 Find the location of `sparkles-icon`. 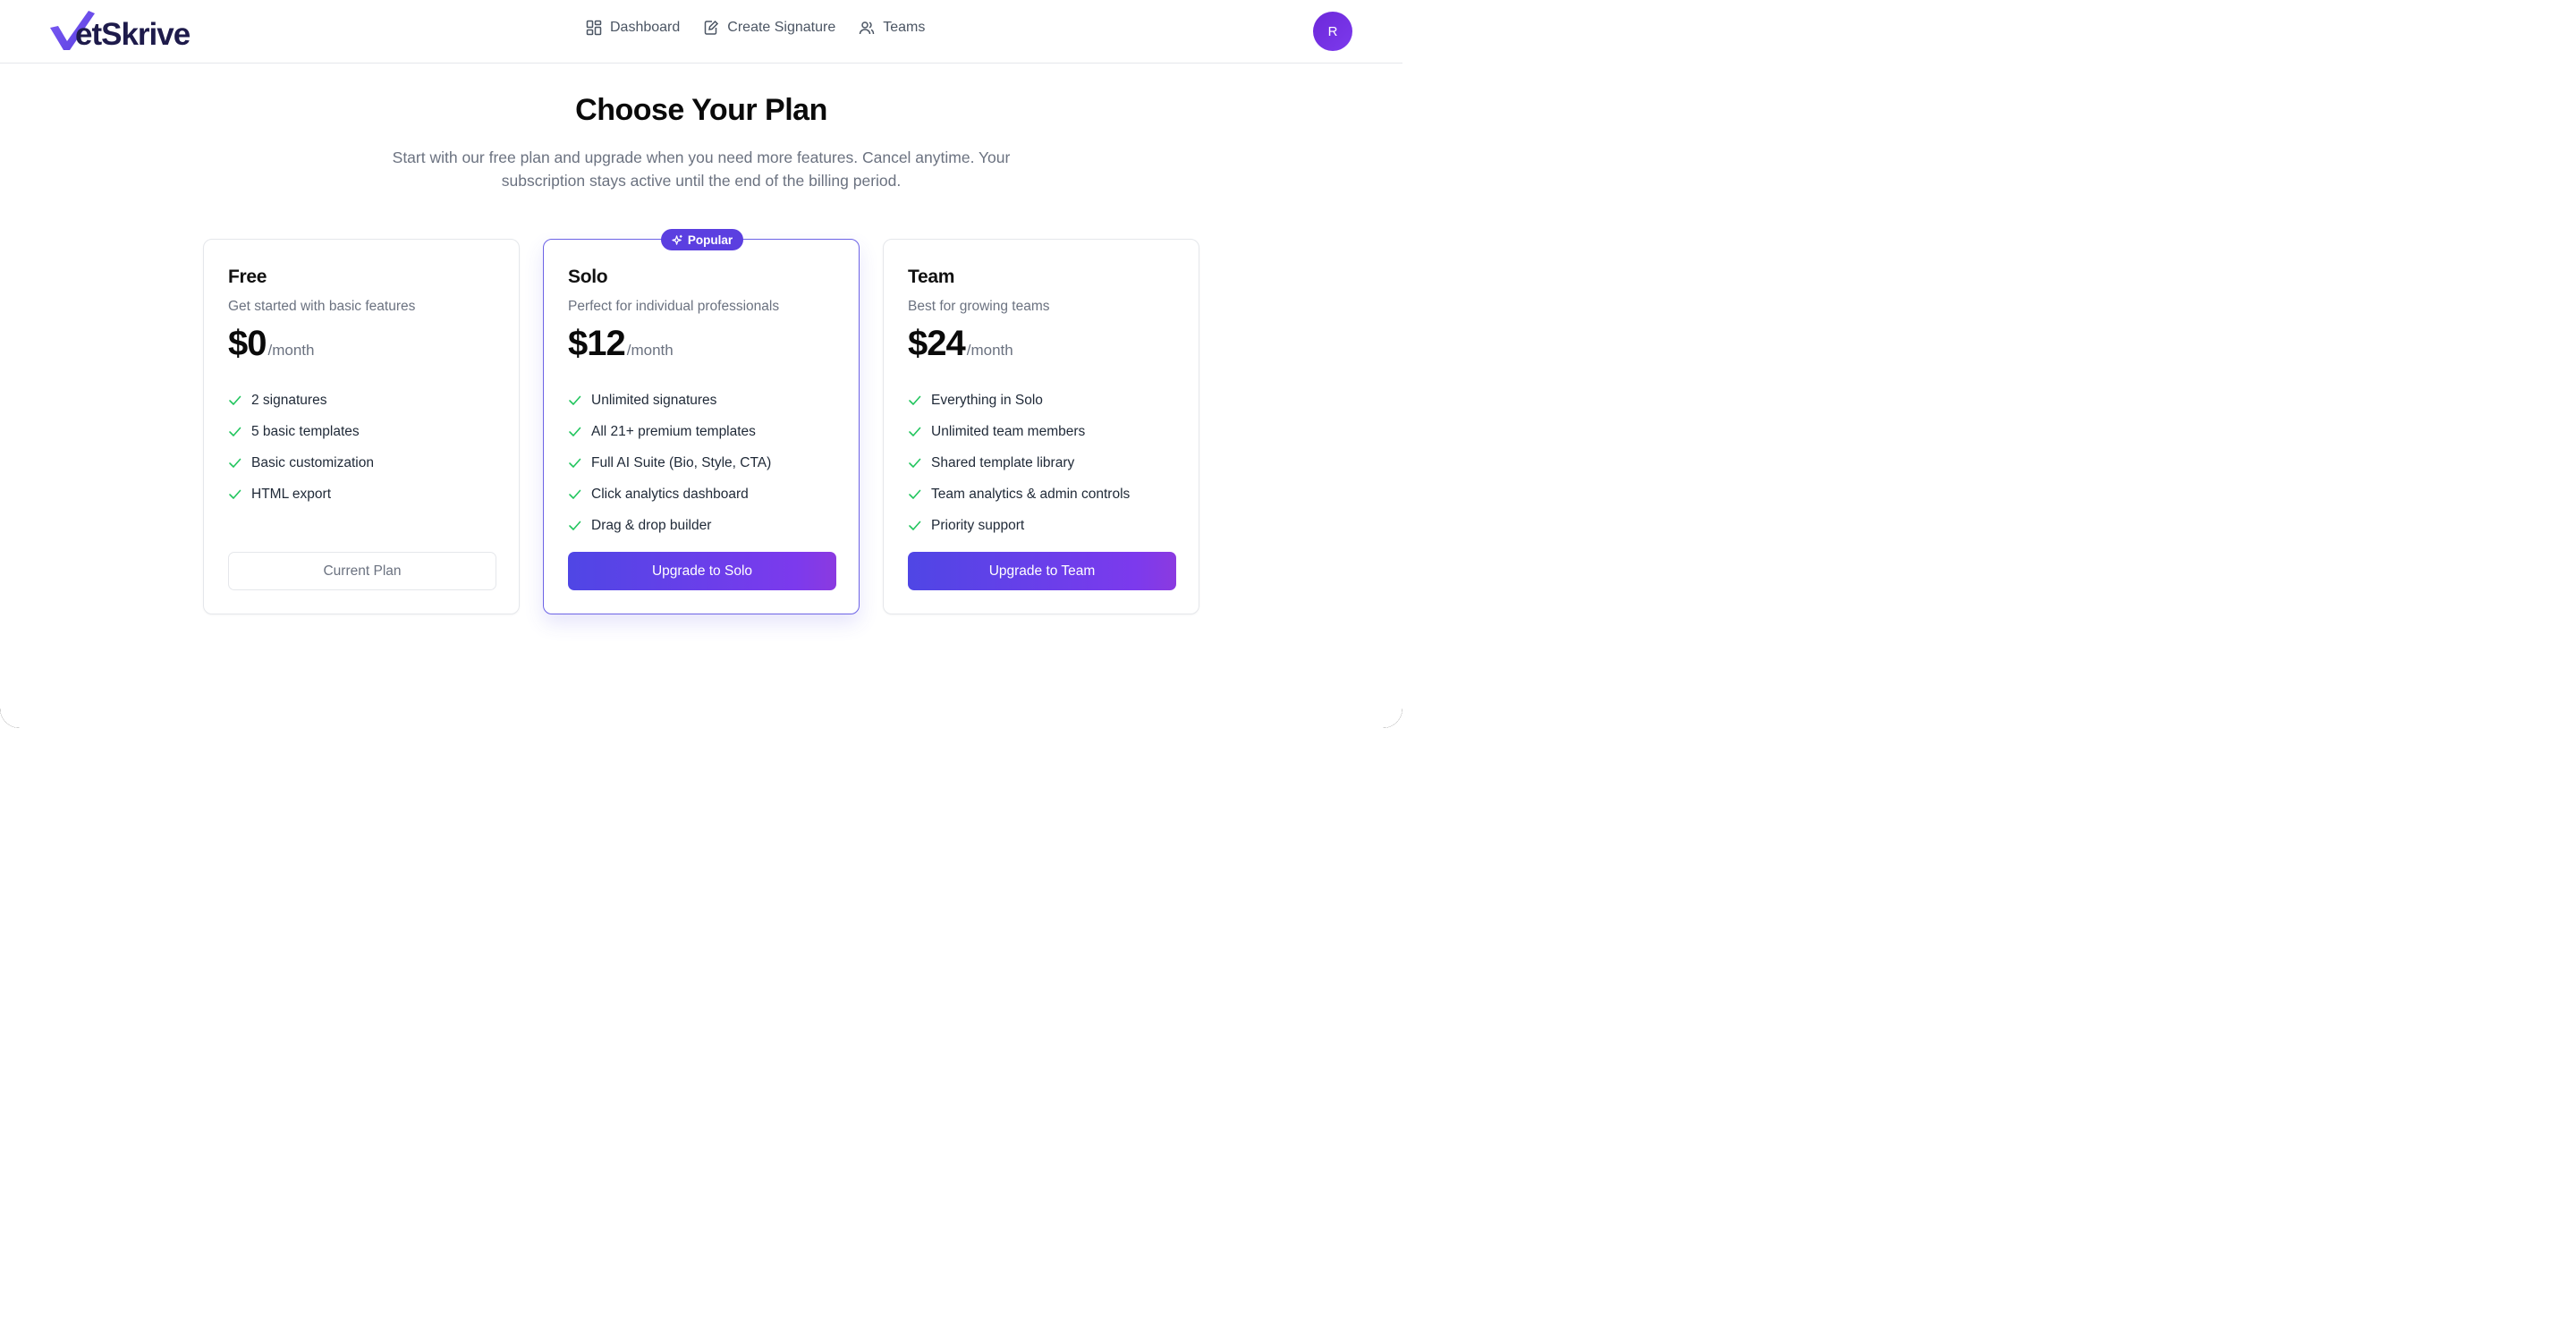

sparkles-icon is located at coordinates (677, 240).